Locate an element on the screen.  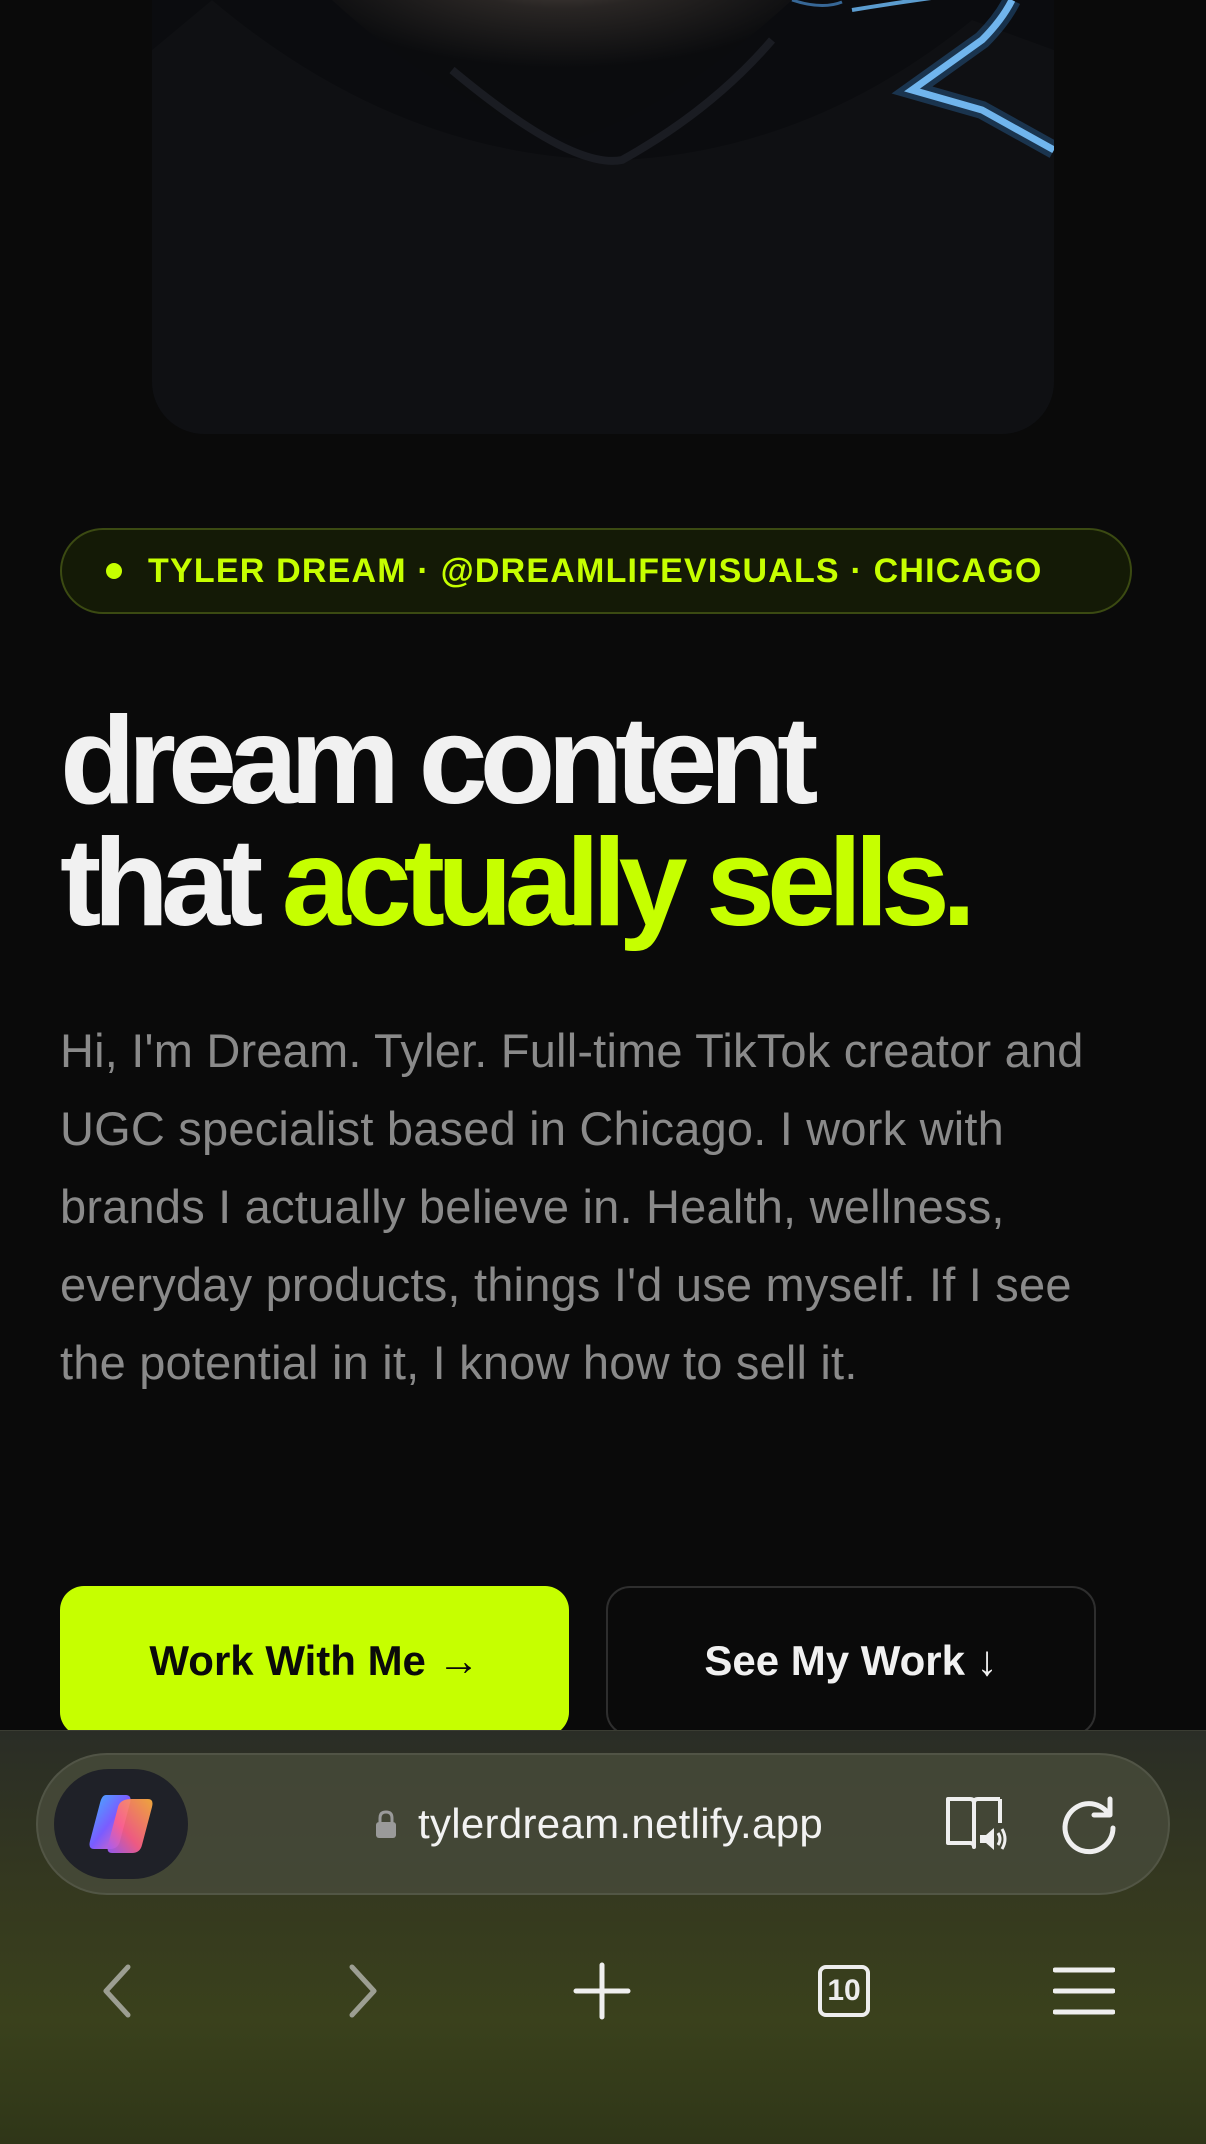
reload-icon is located at coordinates (1089, 1824).